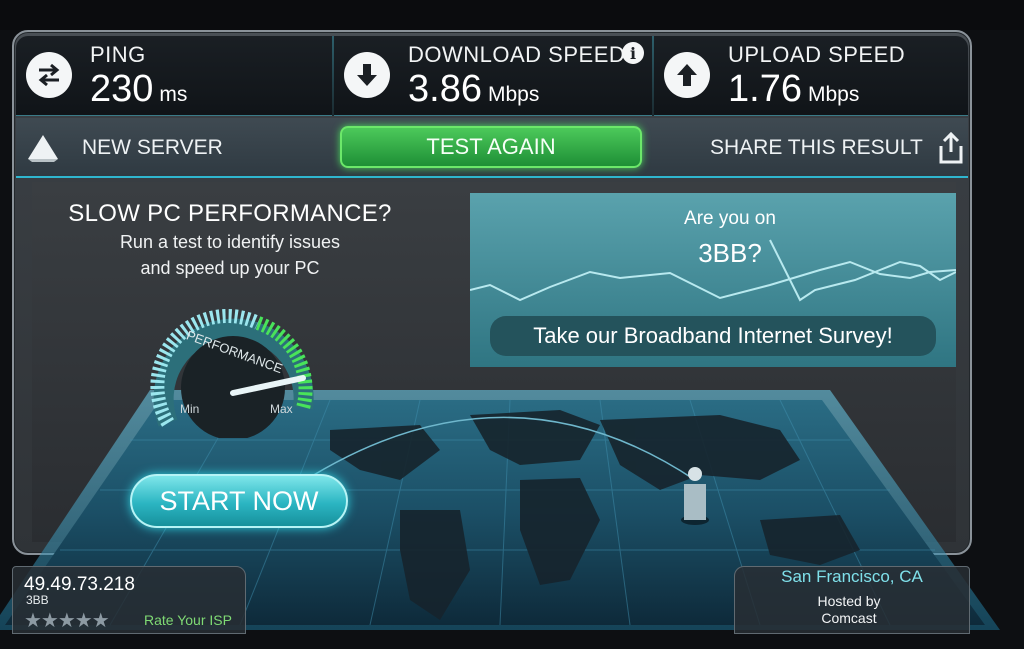  I want to click on new-server-label: NEW SERVER, so click(152, 147).